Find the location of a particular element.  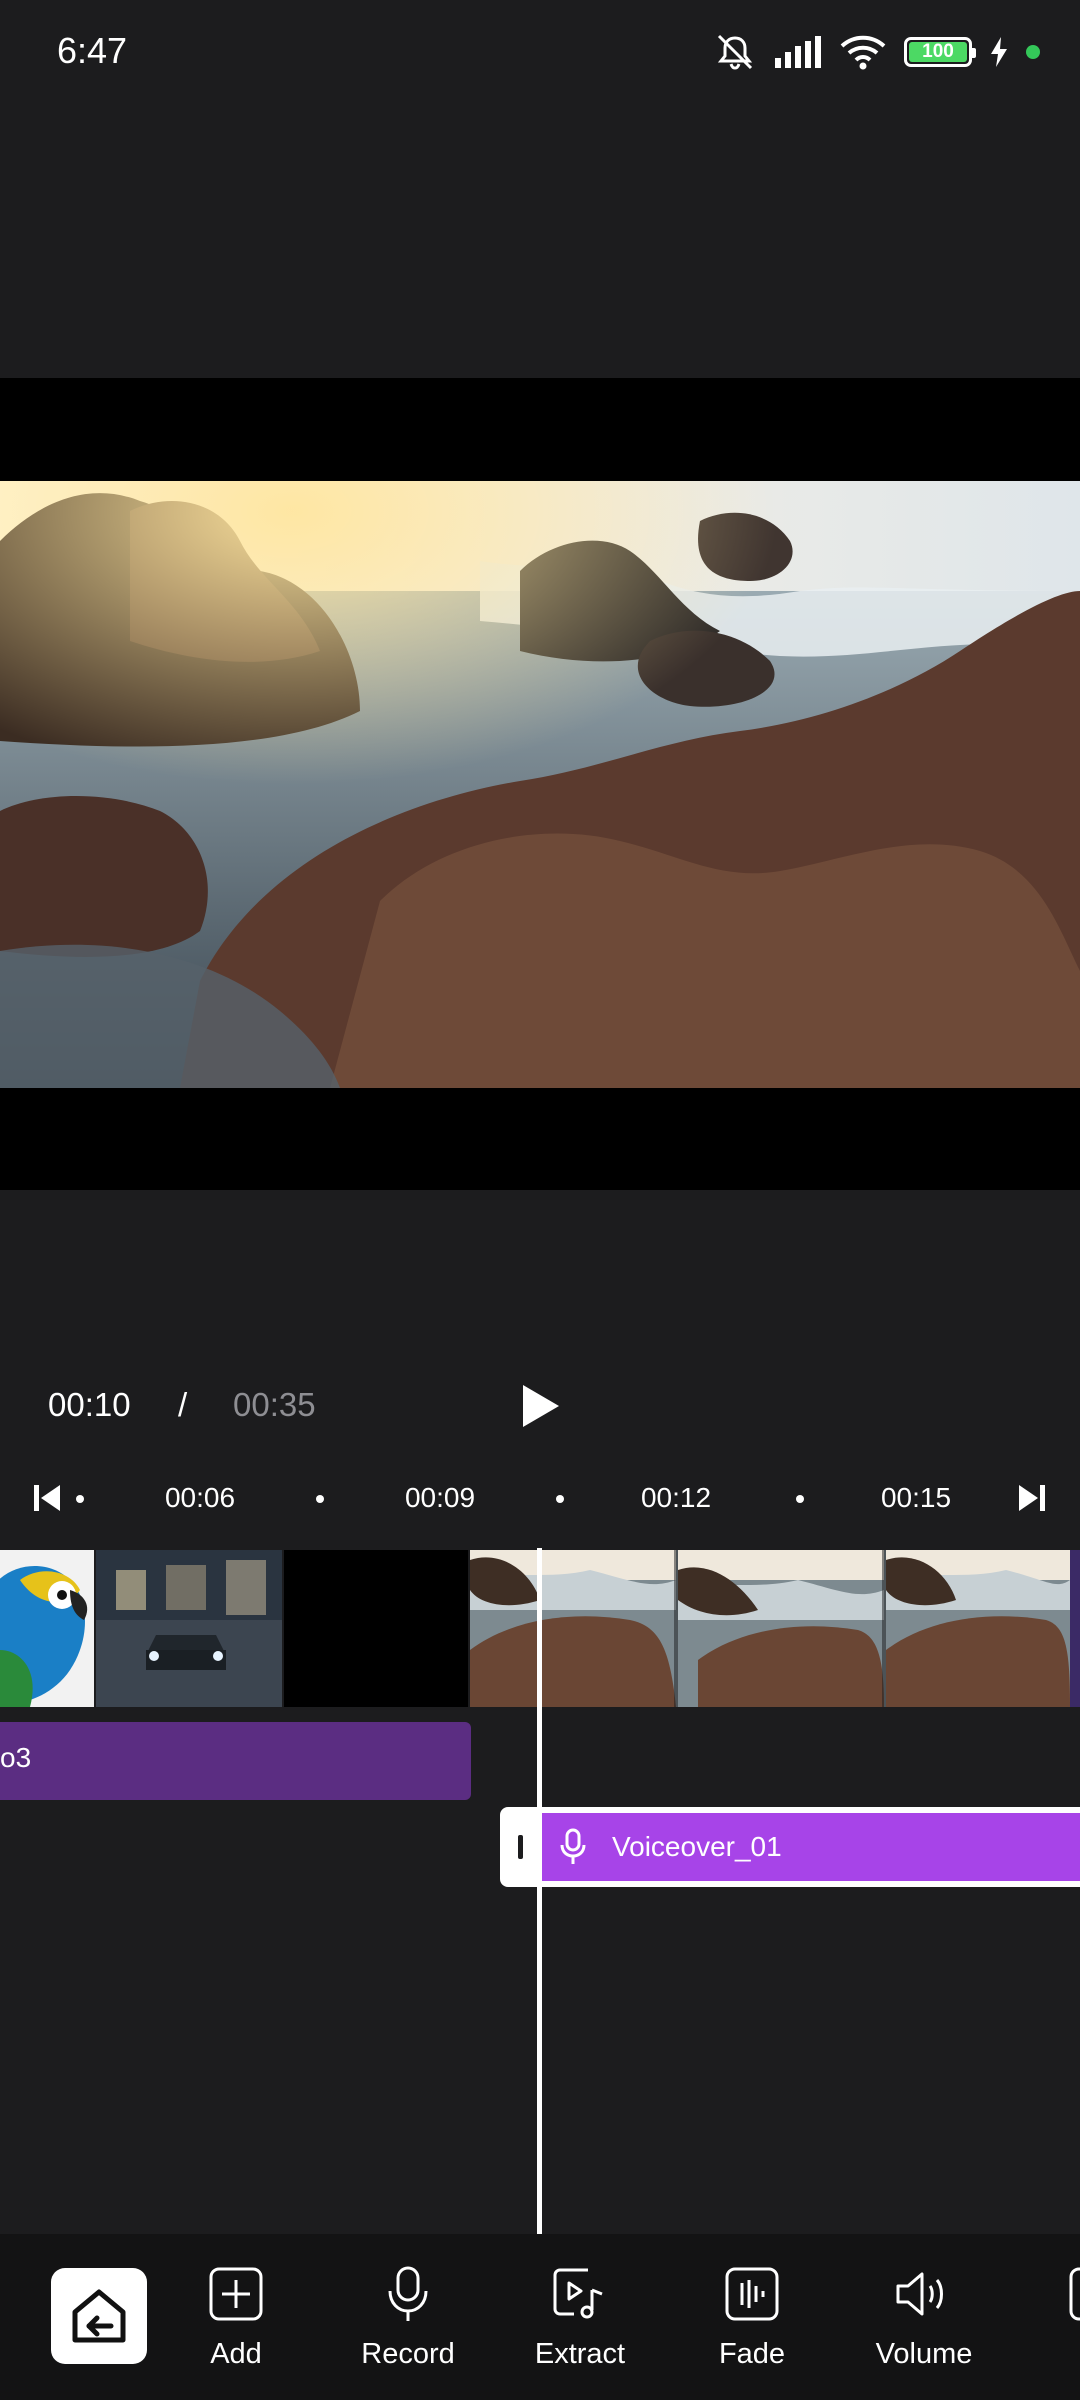

battery-tip is located at coordinates (974, 53).